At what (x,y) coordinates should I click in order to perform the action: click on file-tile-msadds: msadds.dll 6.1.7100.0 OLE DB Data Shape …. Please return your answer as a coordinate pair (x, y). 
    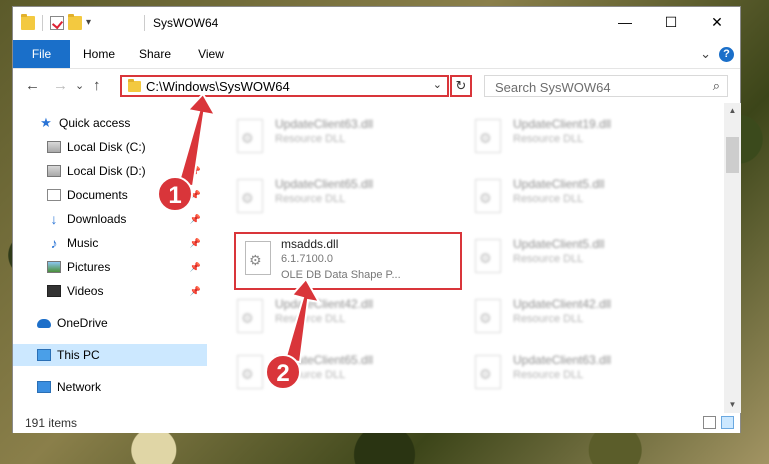
    Looking at the image, I should click on (349, 261).